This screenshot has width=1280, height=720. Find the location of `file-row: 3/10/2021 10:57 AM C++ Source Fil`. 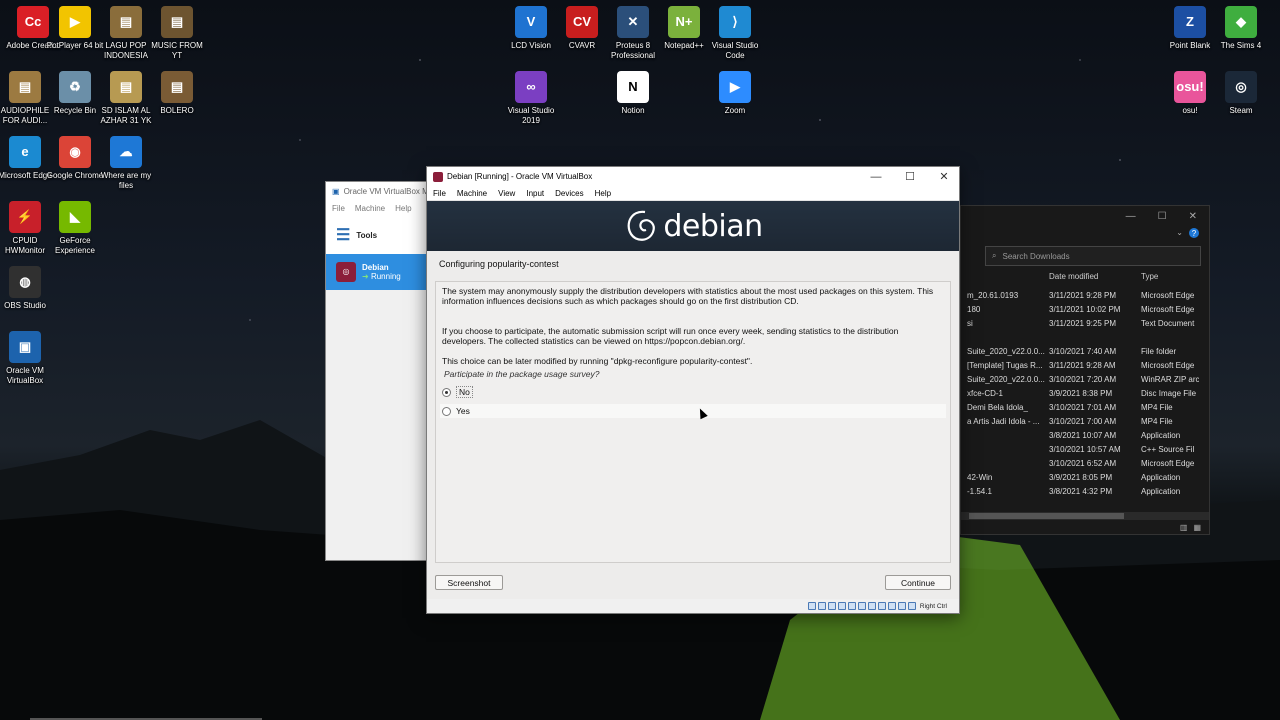

file-row: 3/10/2021 10:57 AM C++ Source Fil is located at coordinates (1080, 449).